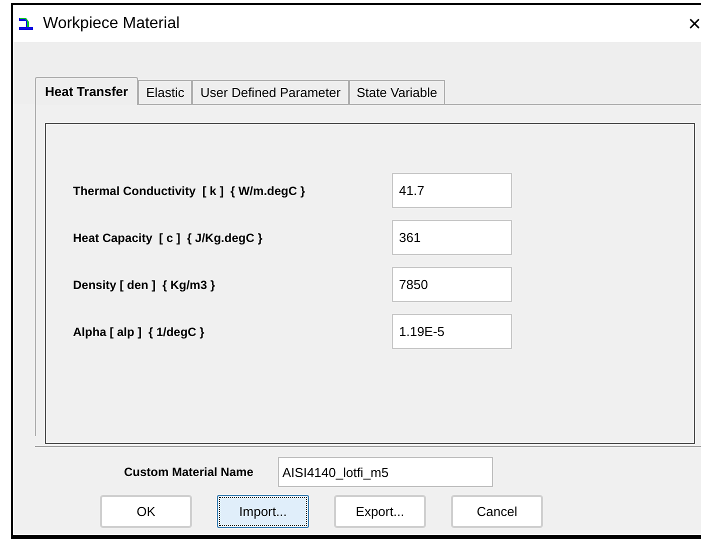 Image resolution: width=701 pixels, height=542 pixels. I want to click on field-label: Alpha [ alp ] { 1/degC }, so click(139, 332).